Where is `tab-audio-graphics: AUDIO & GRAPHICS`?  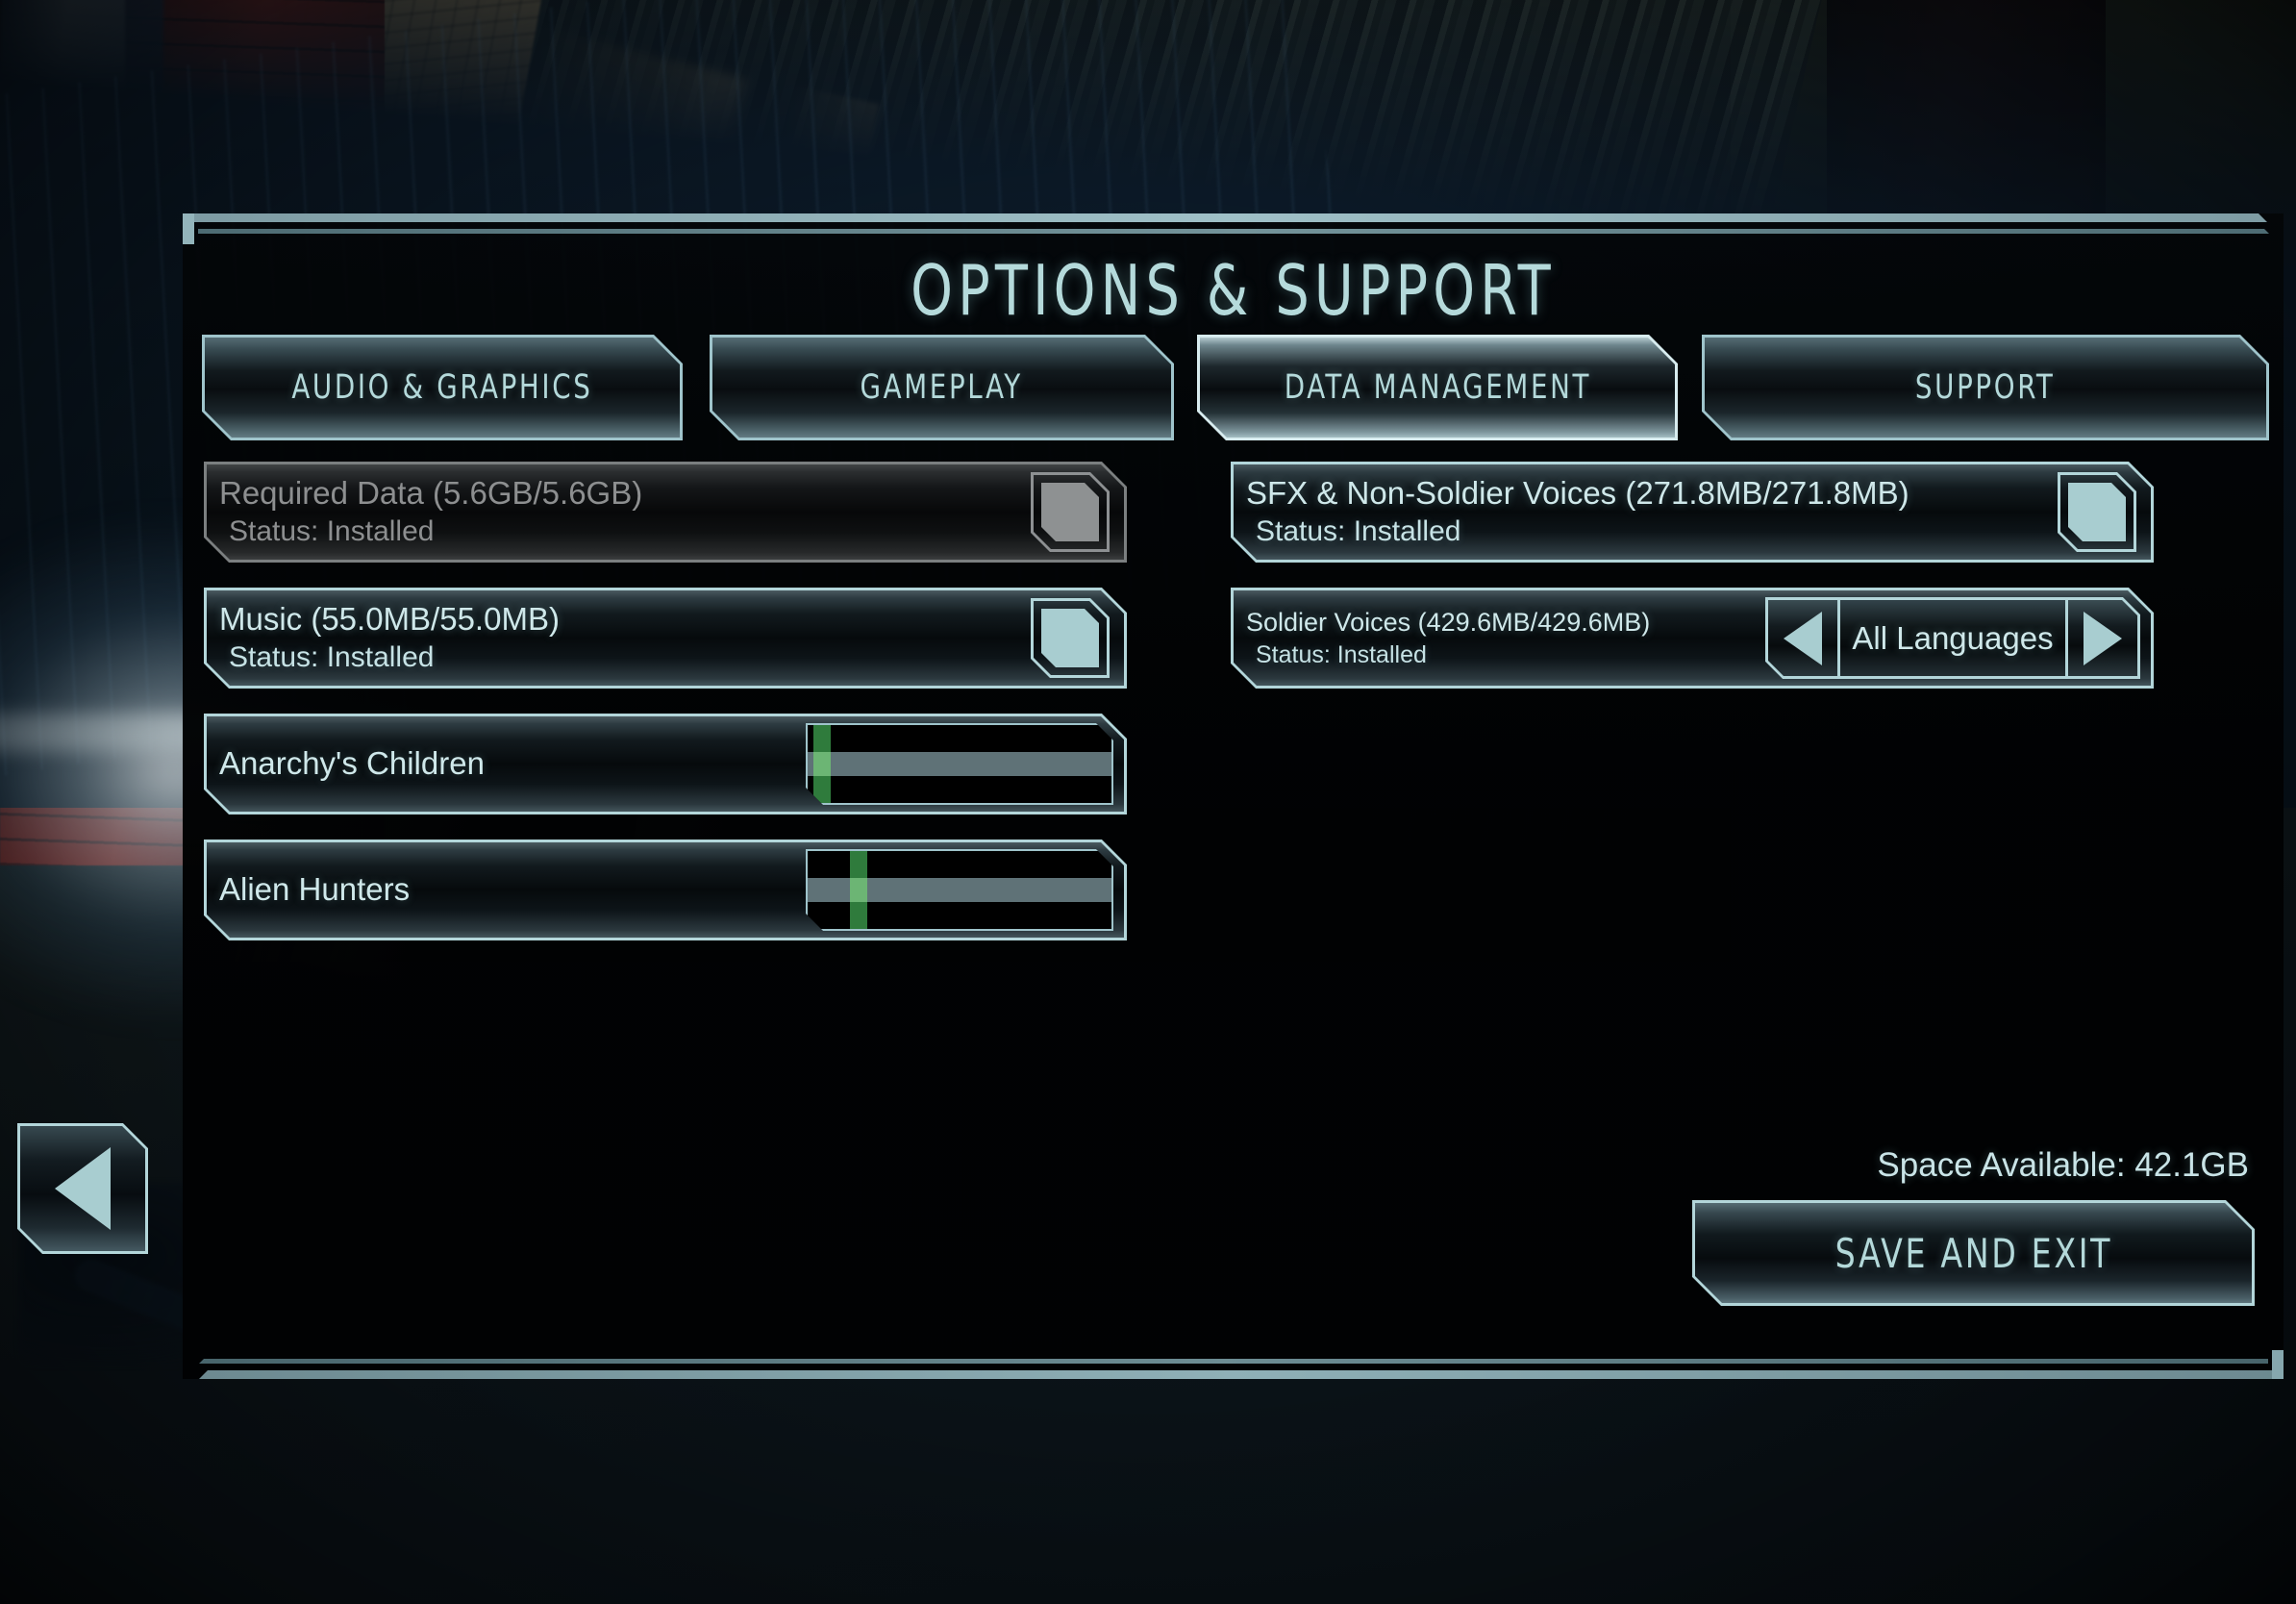
tab-audio-graphics: AUDIO & GRAPHICS is located at coordinates (442, 387).